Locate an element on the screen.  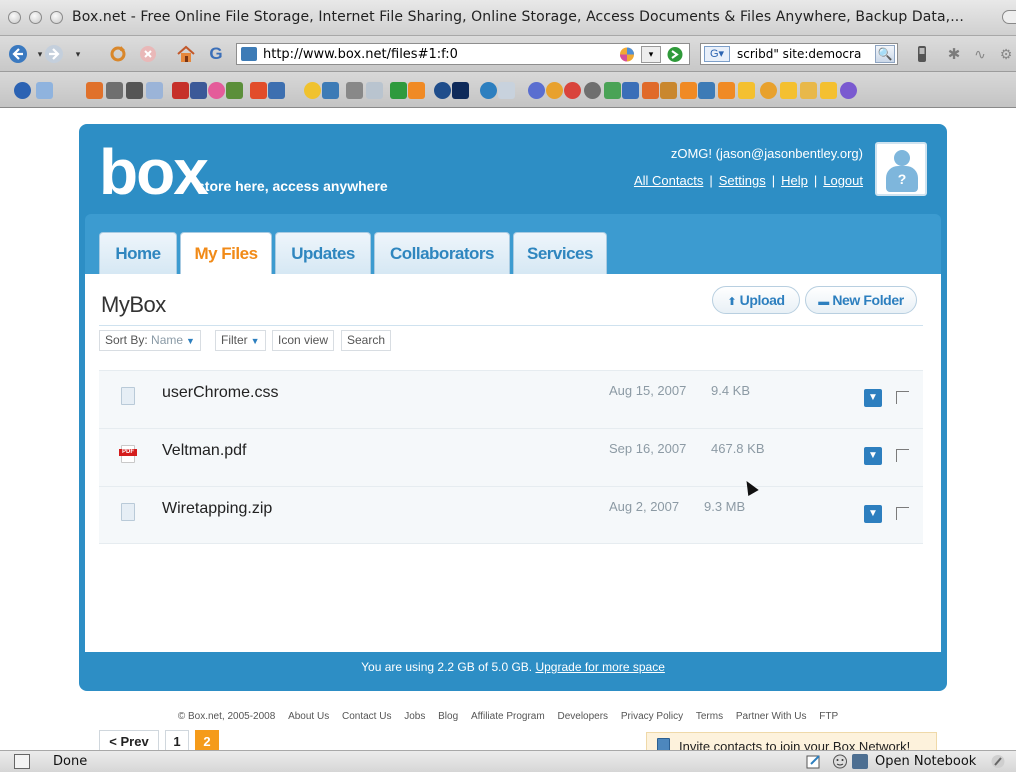
smiley-icon is located at coordinates (840, 761).